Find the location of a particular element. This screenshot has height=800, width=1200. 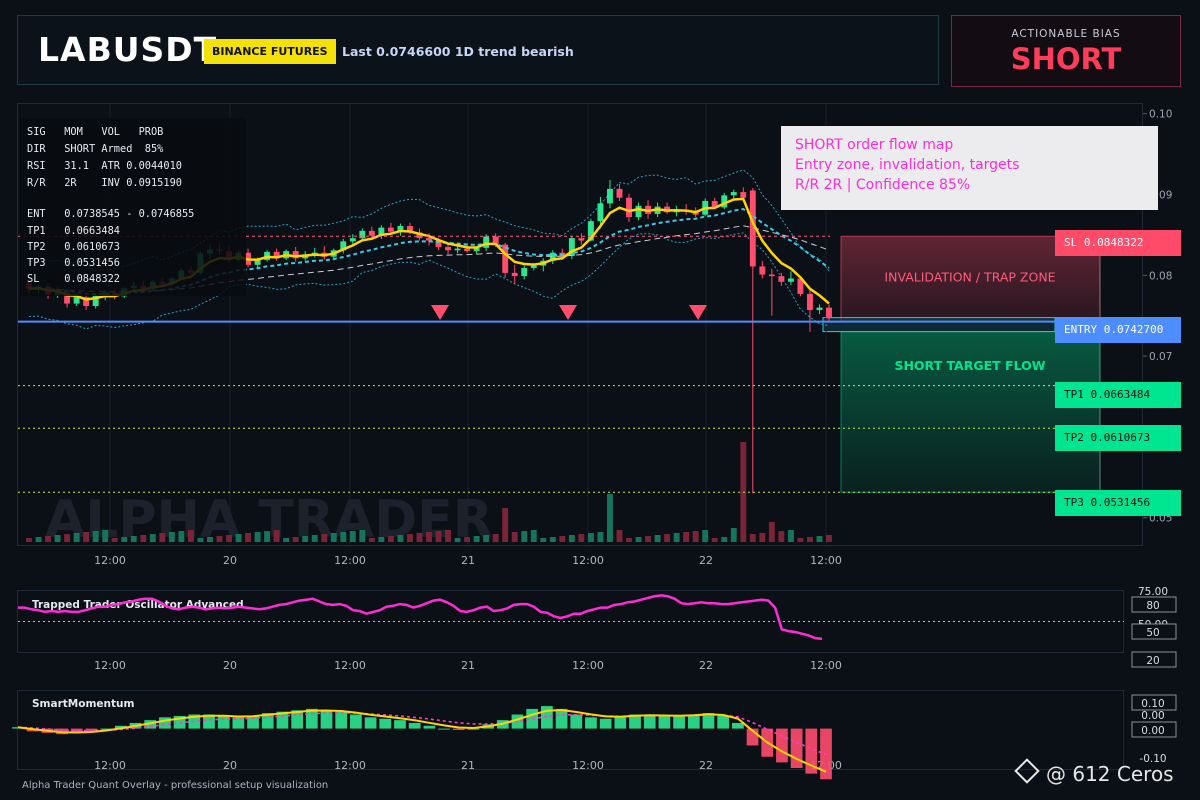

tp2-level-tag: TP2 0.0610673 is located at coordinates (1118, 438).